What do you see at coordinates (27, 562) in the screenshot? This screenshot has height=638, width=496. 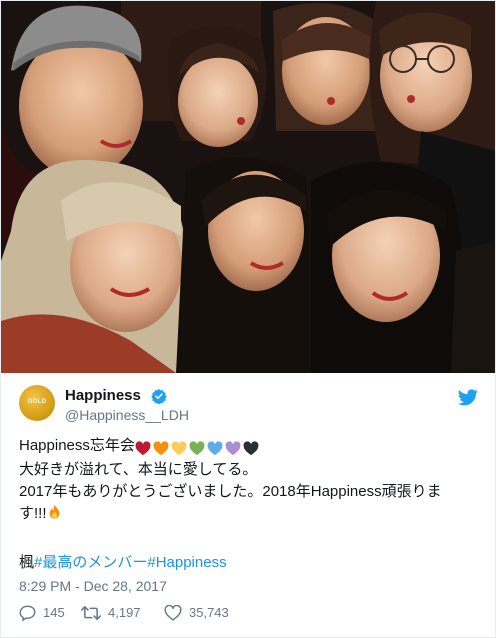 I see `tag-prefix: 楓` at bounding box center [27, 562].